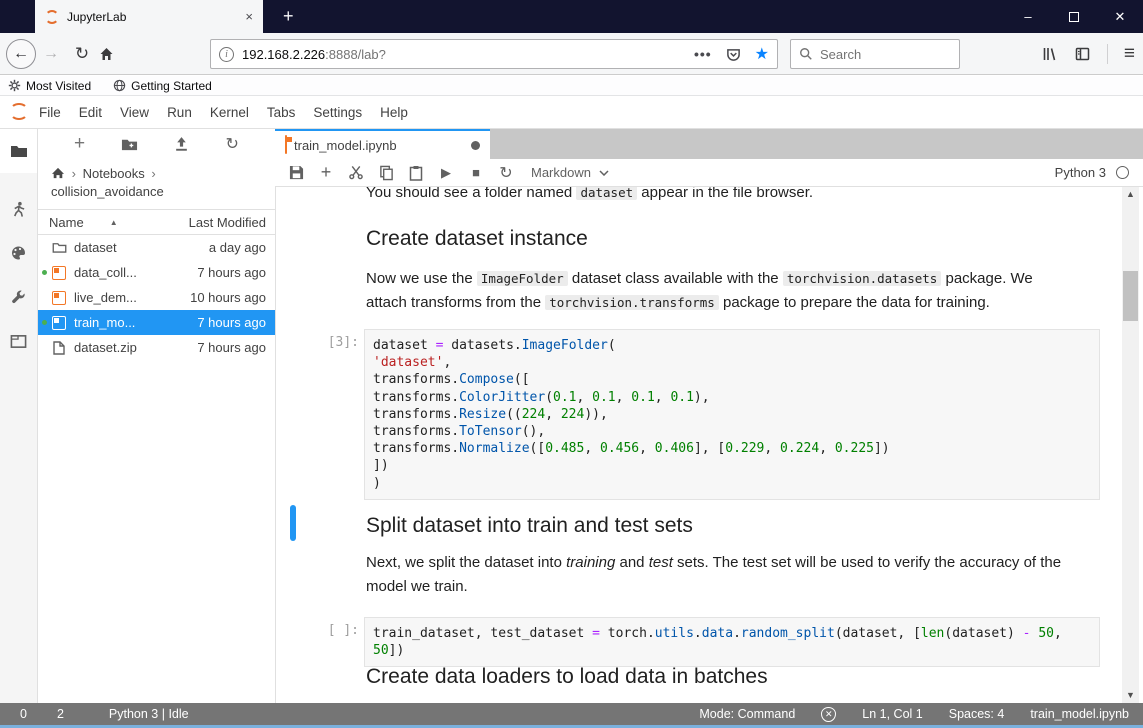 The height and width of the screenshot is (728, 1143). Describe the element at coordinates (386, 173) in the screenshot. I see `copy-cells-button` at that location.